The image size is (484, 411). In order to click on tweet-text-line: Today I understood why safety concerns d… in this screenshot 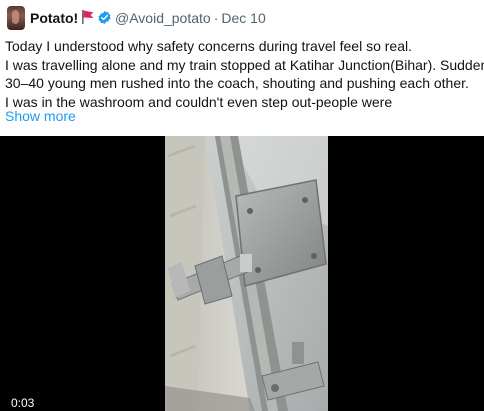, I will do `click(208, 46)`.